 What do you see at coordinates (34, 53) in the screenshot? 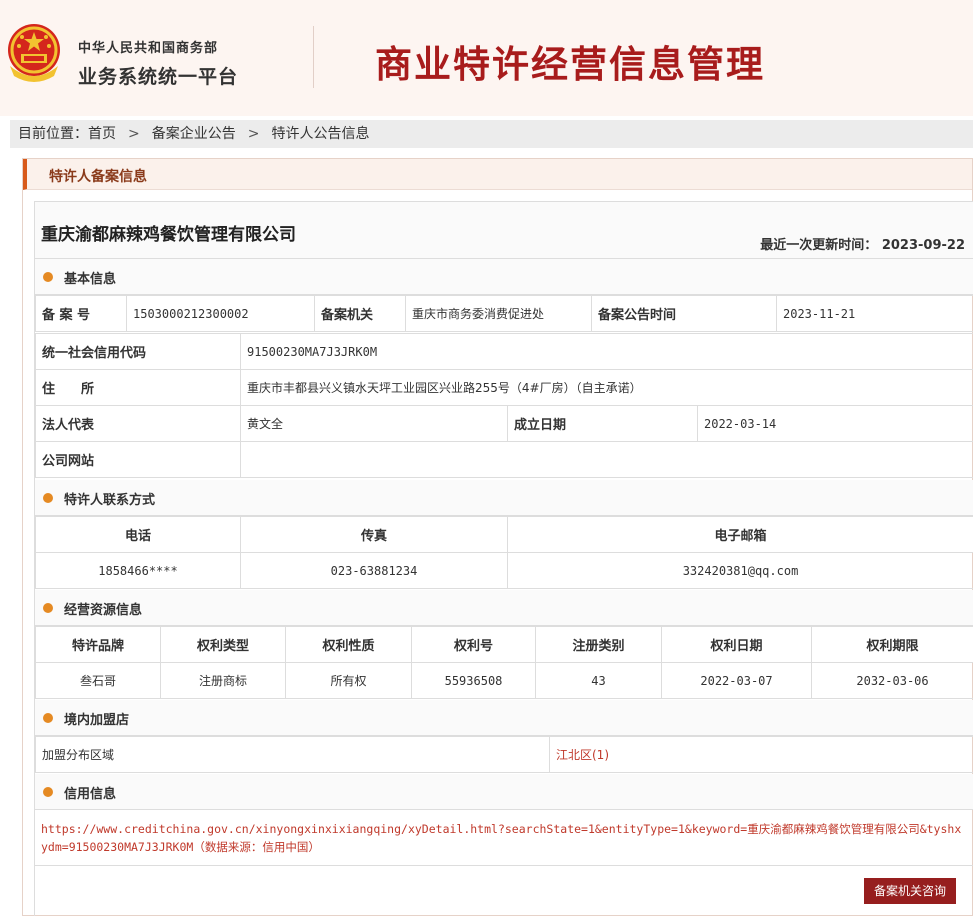
I see `national-emblem-icon` at bounding box center [34, 53].